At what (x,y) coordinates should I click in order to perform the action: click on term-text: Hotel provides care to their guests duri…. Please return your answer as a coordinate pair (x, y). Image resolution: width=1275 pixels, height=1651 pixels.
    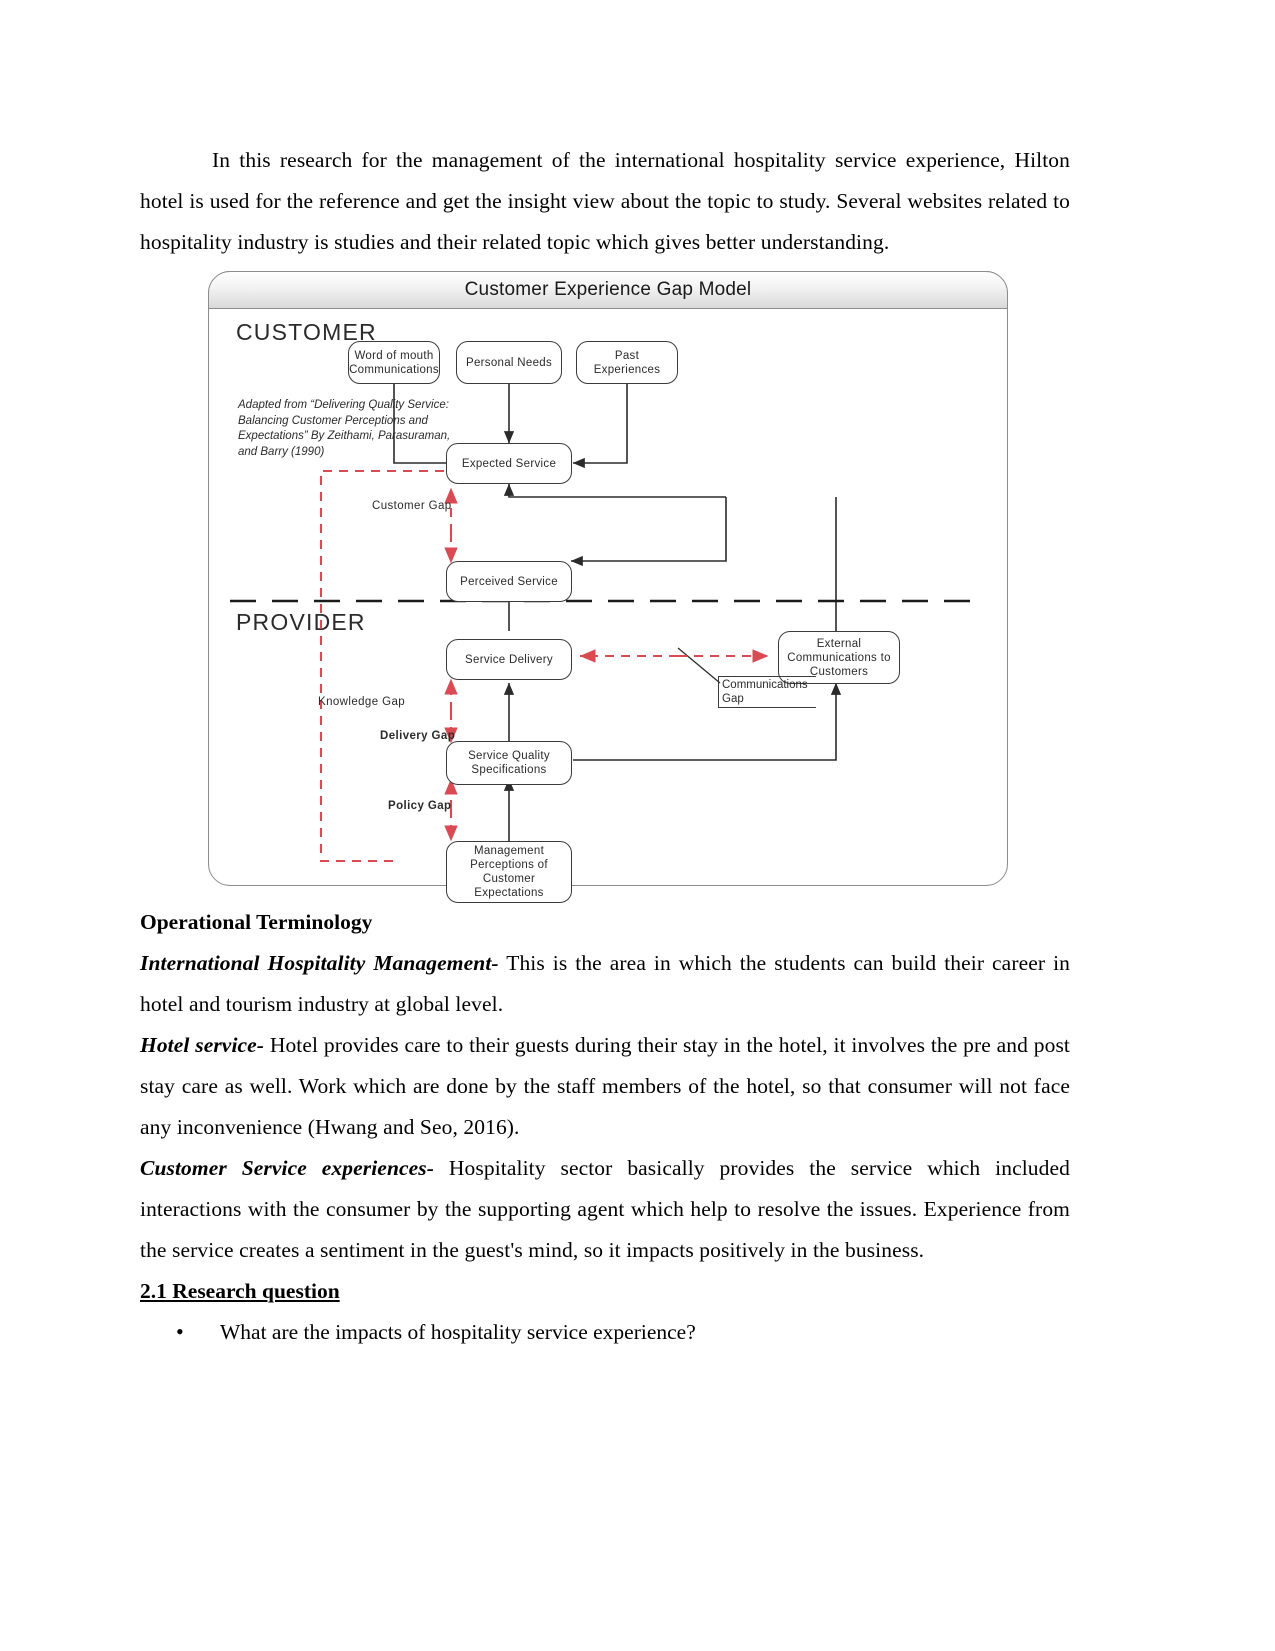
    Looking at the image, I should click on (605, 1086).